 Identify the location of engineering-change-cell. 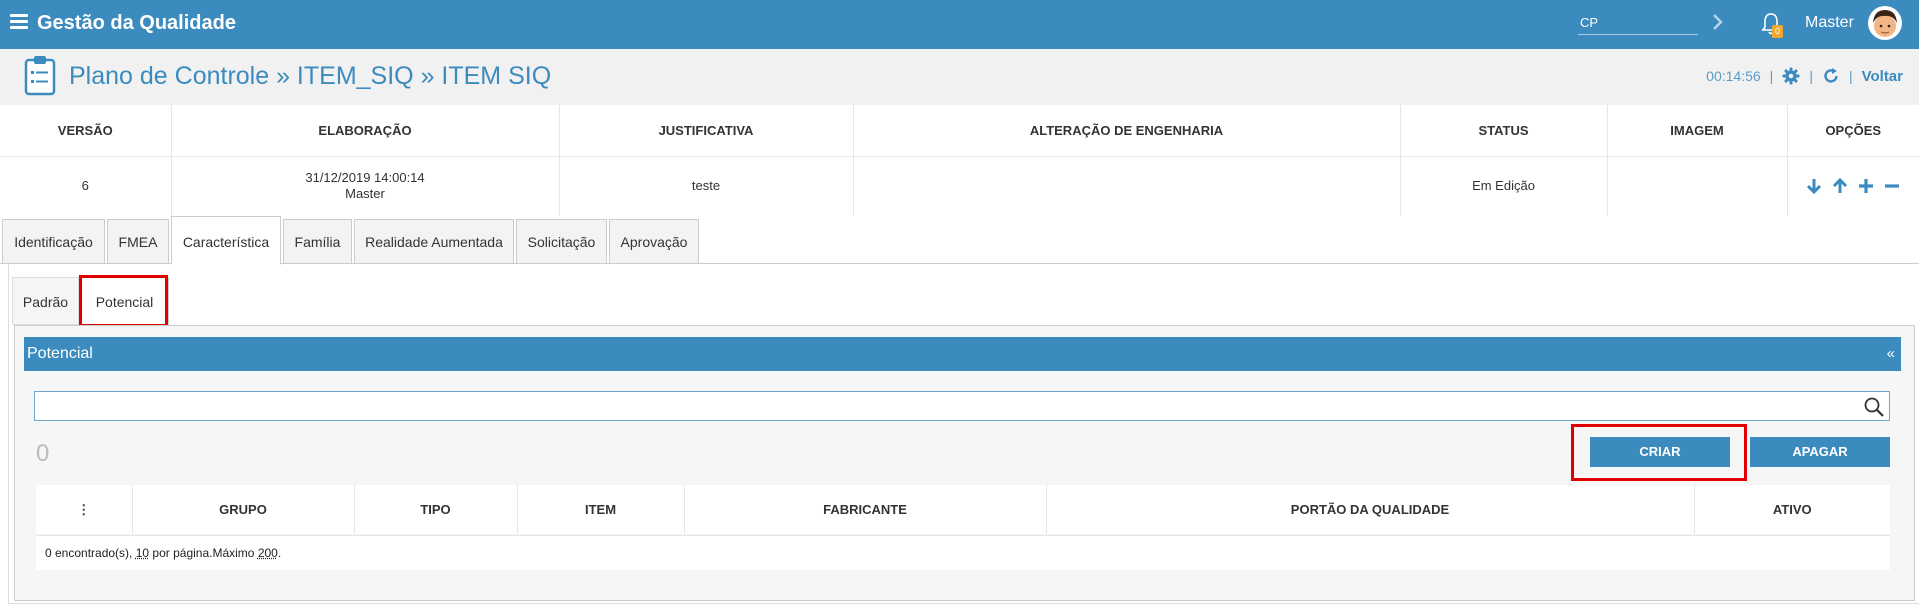
(1127, 186).